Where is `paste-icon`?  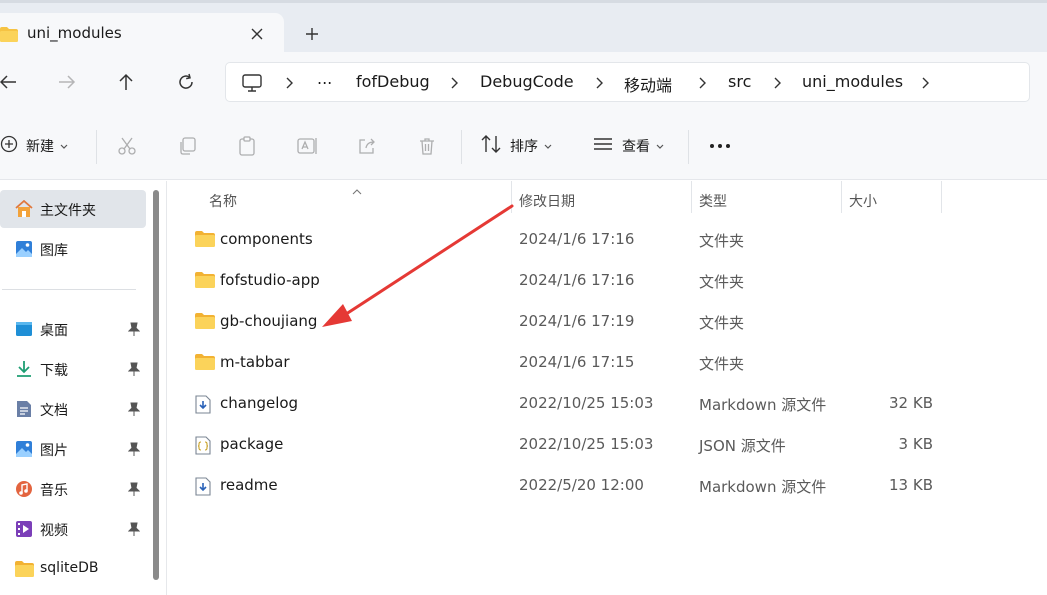
paste-icon is located at coordinates (247, 146).